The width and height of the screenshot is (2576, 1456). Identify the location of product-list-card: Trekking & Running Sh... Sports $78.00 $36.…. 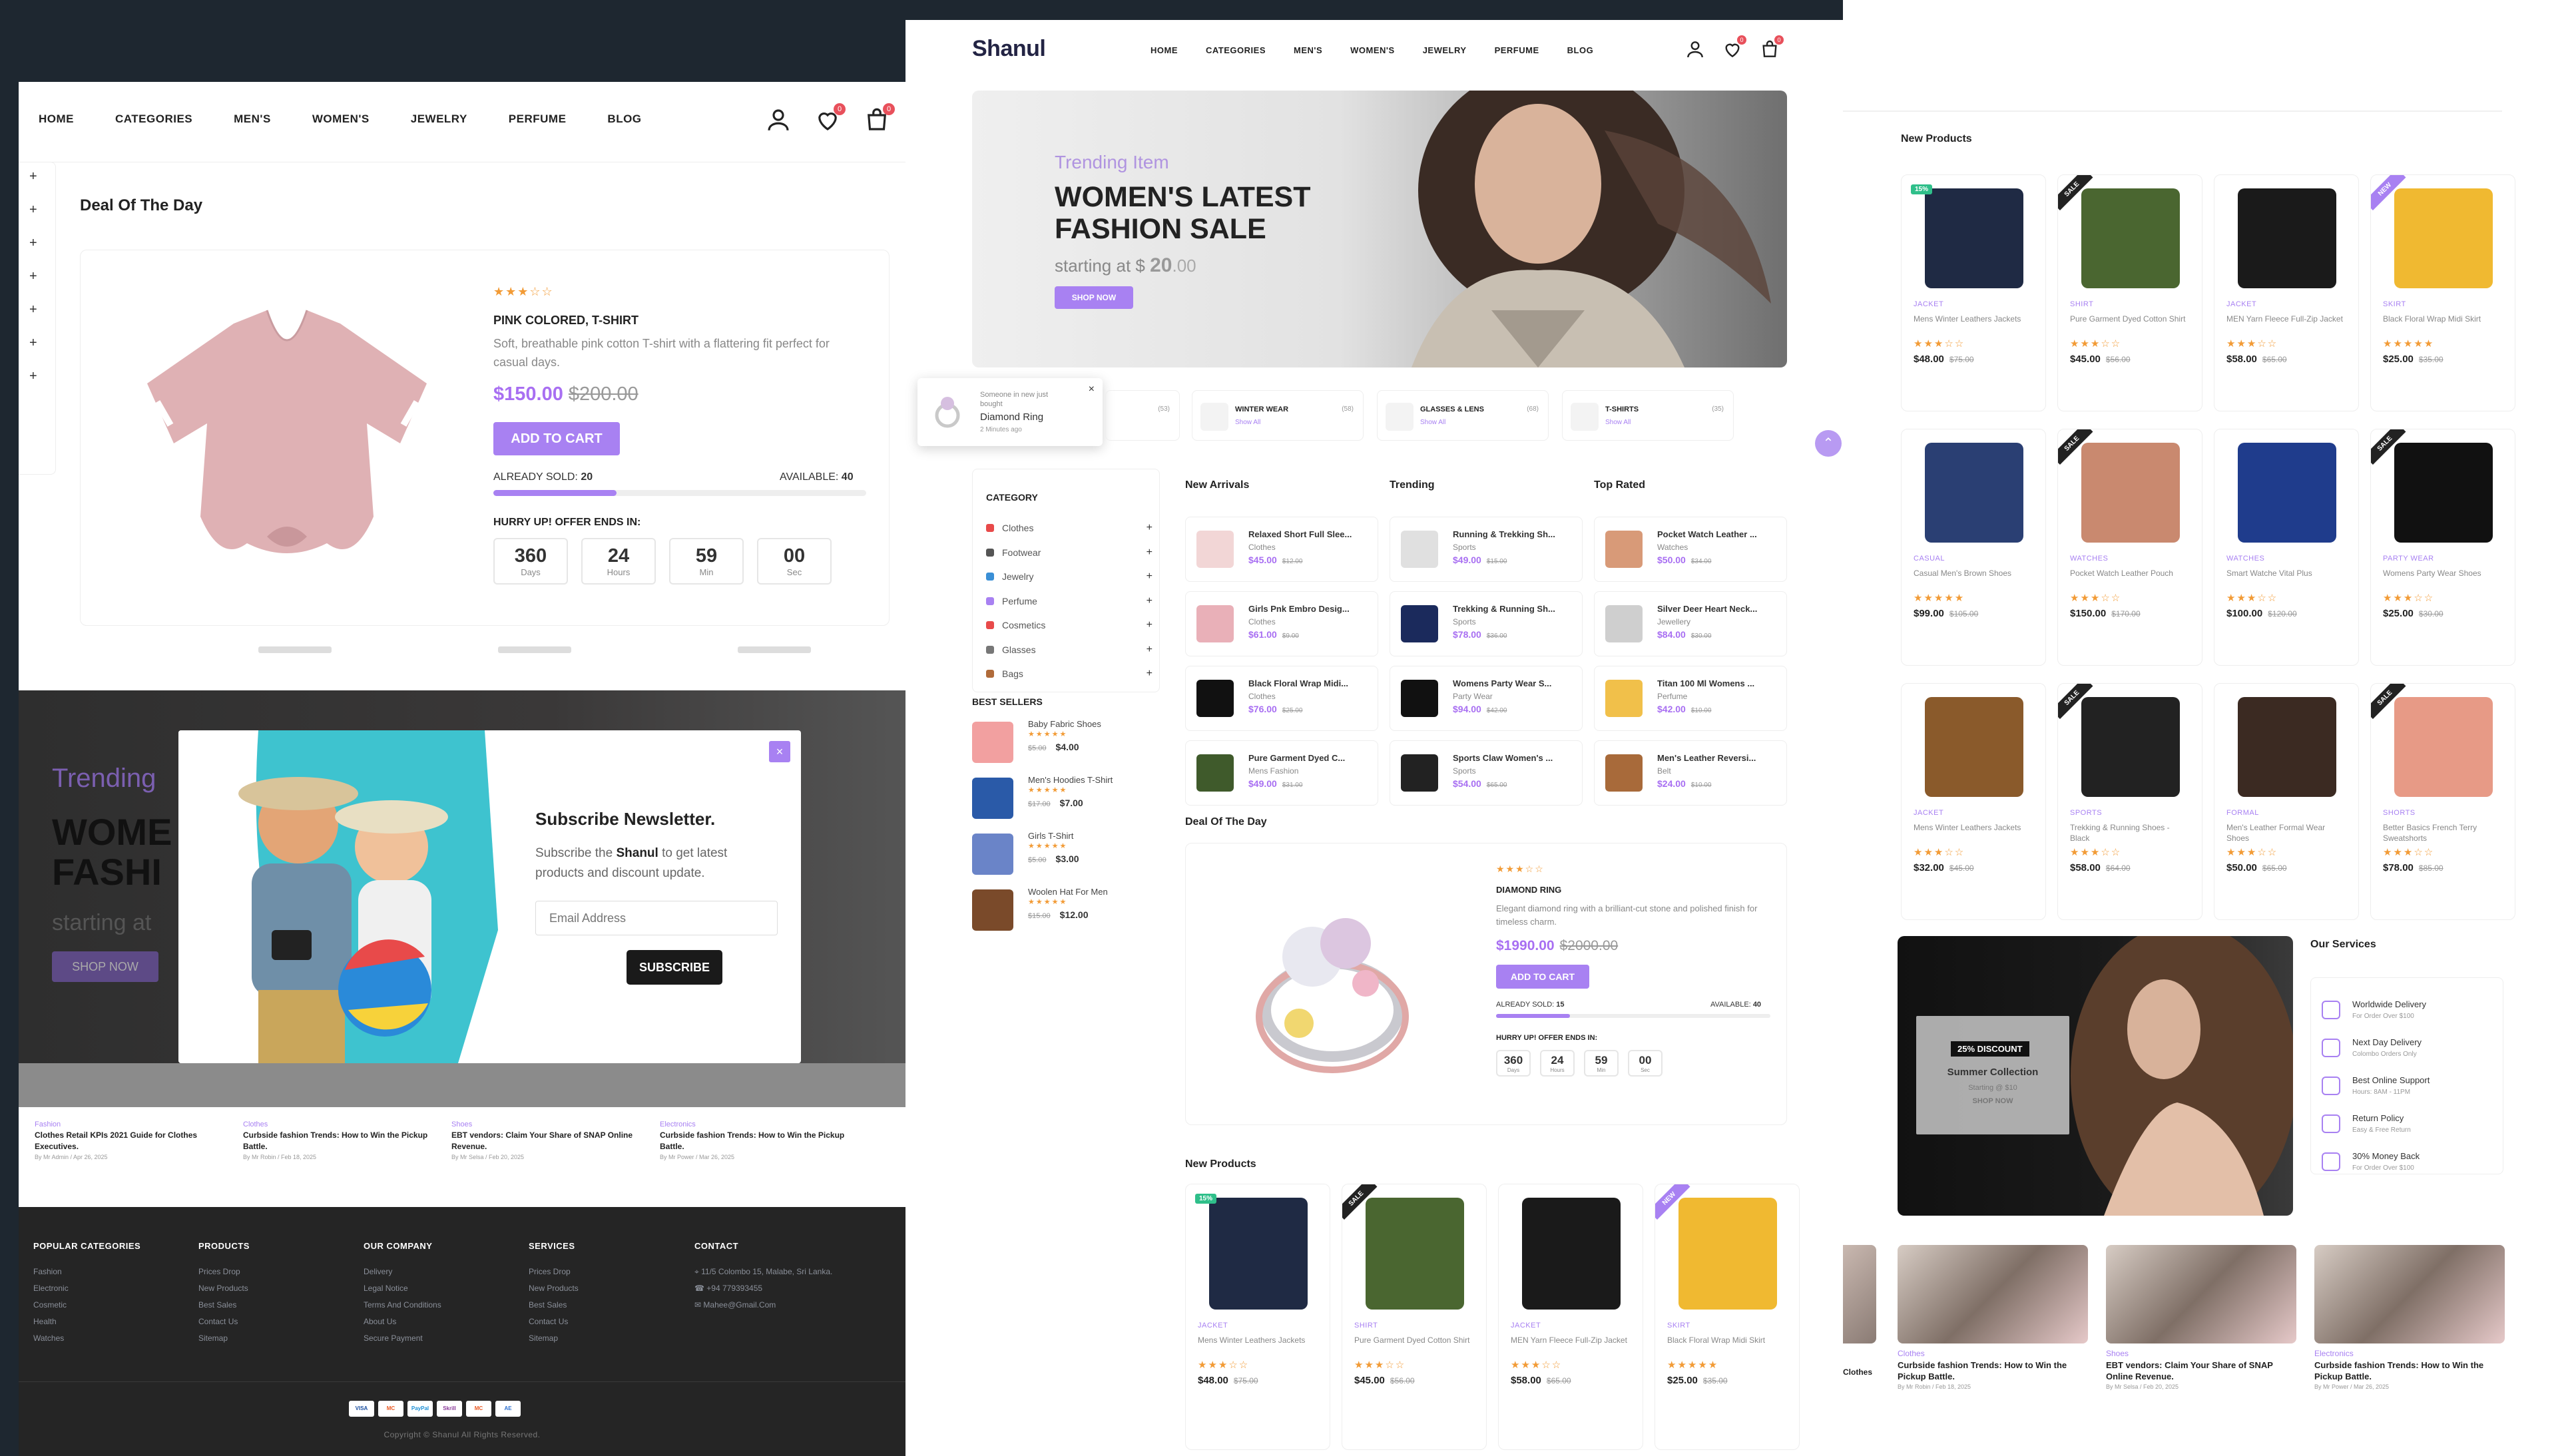
(1487, 623).